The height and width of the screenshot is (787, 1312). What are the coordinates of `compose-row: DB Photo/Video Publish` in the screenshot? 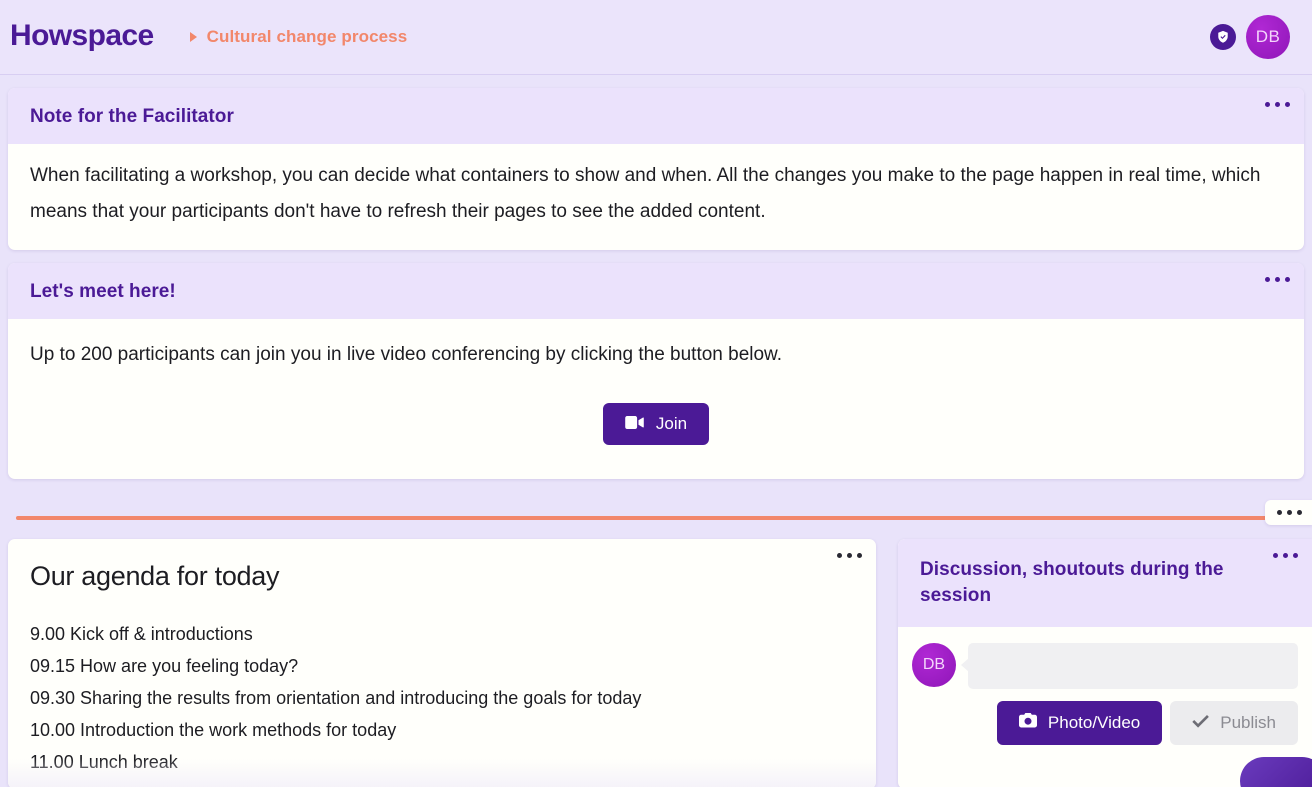 It's located at (1105, 693).